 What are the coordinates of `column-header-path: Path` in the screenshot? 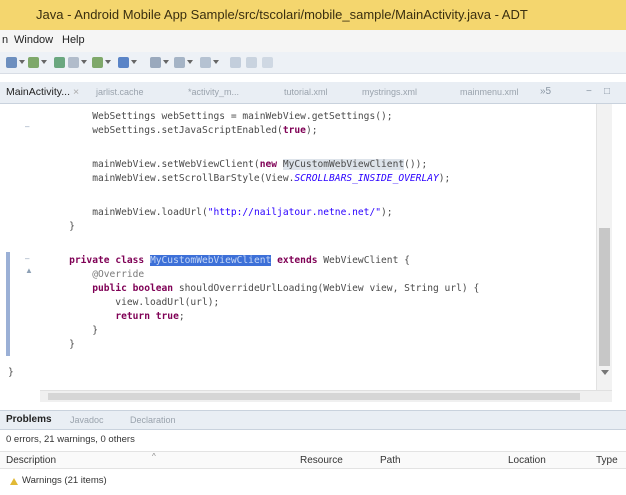 It's located at (390, 460).